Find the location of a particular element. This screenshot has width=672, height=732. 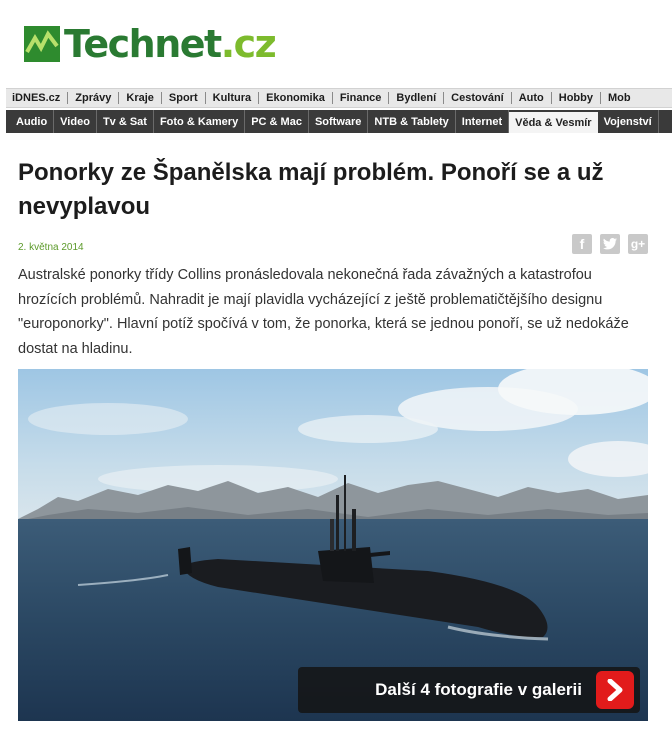

section-item-video: Video is located at coordinates (75, 121).